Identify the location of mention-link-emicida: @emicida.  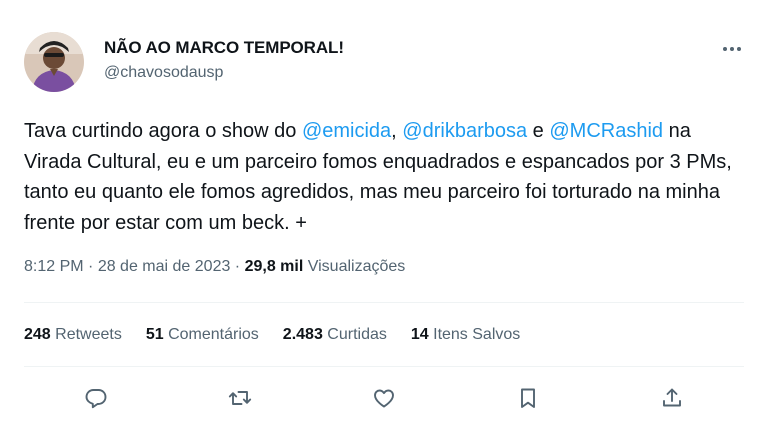
(346, 131).